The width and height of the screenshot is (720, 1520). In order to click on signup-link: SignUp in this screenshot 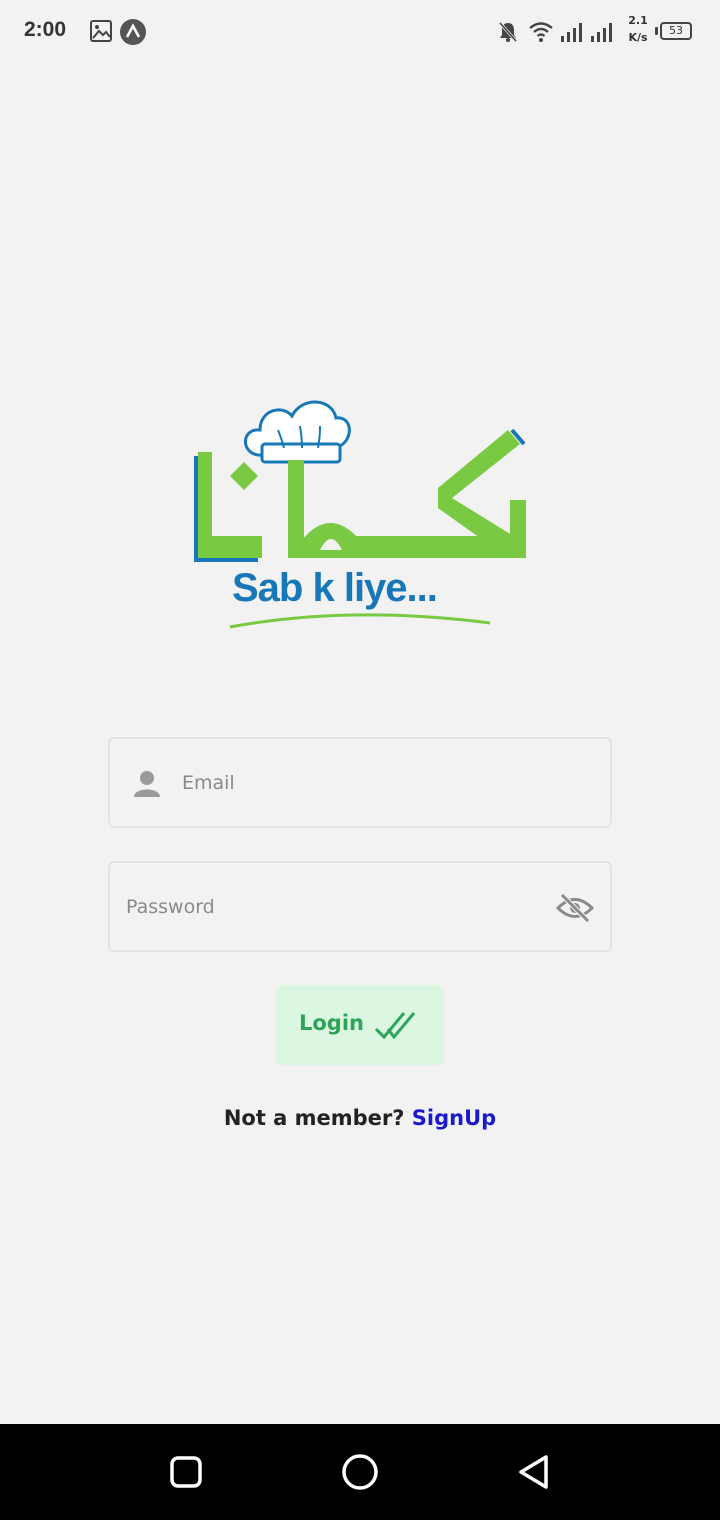, I will do `click(454, 1118)`.